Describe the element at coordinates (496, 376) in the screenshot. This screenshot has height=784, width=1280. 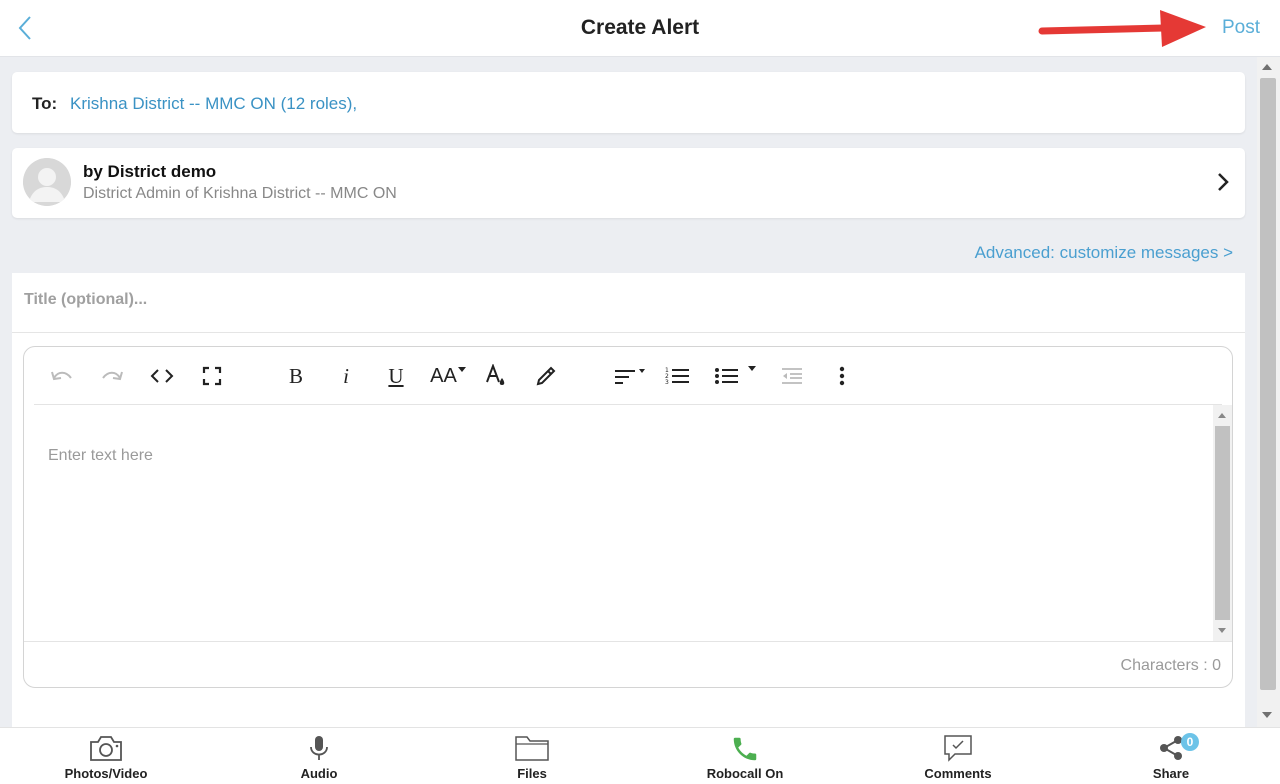
I see `text-color-icon` at that location.